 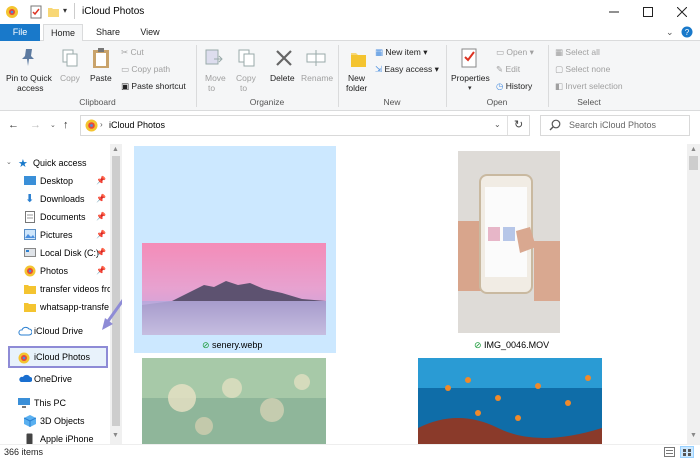 What do you see at coordinates (693, 294) in the screenshot?
I see `content-scrollbar: ▲ ▼` at bounding box center [693, 294].